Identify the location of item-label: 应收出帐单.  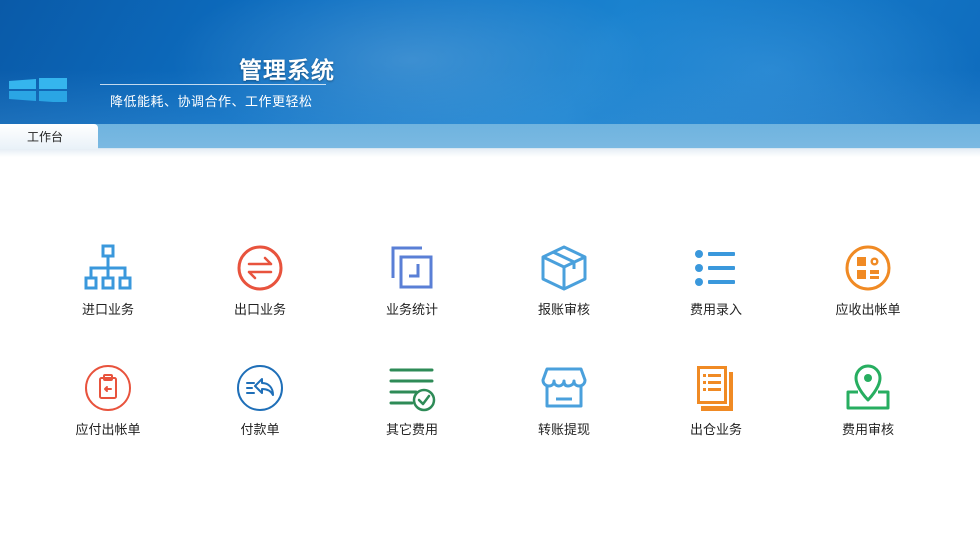
(868, 310).